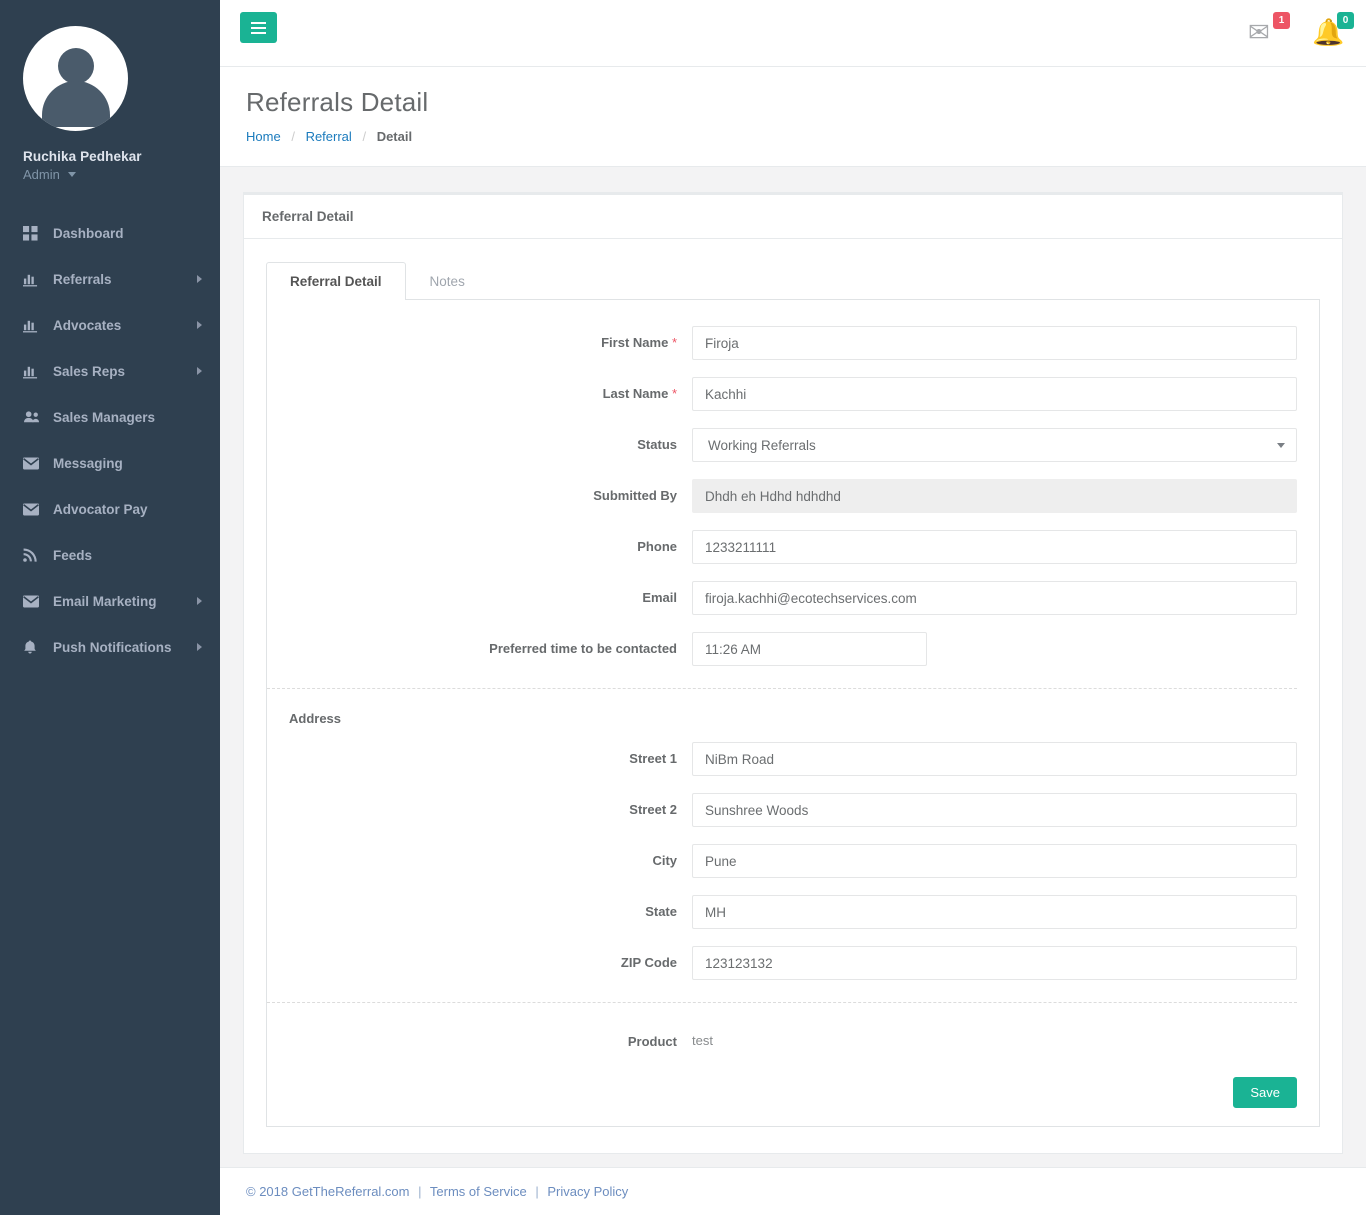 The image size is (1366, 1215). What do you see at coordinates (479, 339) in the screenshot?
I see `first-name-label: First Name *` at bounding box center [479, 339].